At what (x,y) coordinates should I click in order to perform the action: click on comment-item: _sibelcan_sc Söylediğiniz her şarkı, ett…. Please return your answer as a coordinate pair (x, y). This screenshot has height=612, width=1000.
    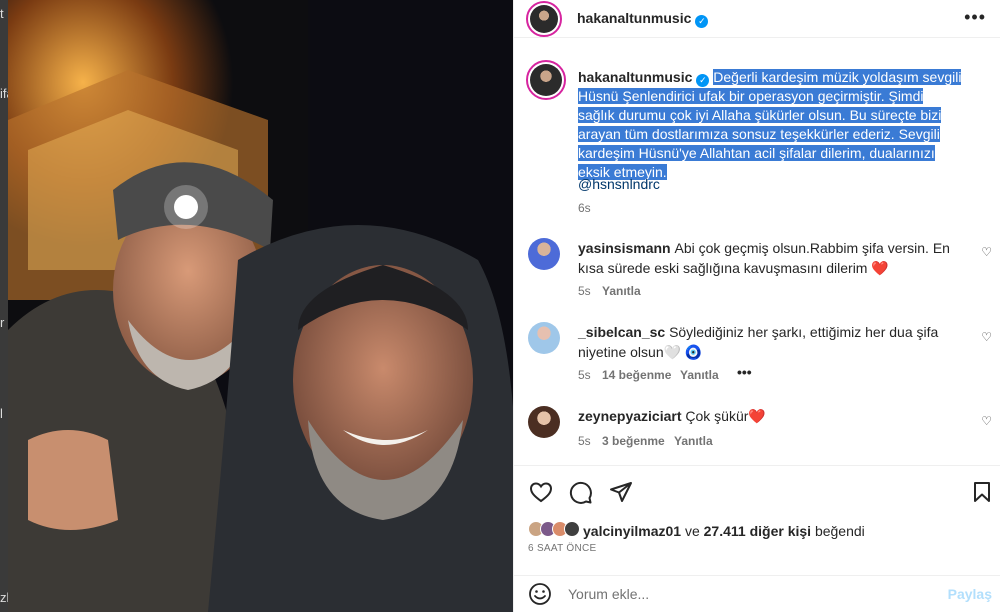
    Looking at the image, I should click on (768, 342).